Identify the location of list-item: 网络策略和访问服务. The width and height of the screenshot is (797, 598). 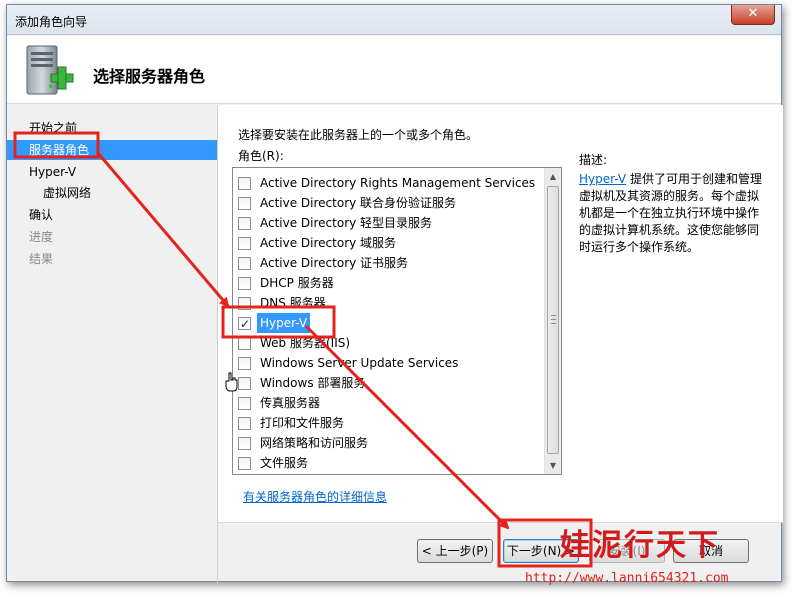
(390, 443).